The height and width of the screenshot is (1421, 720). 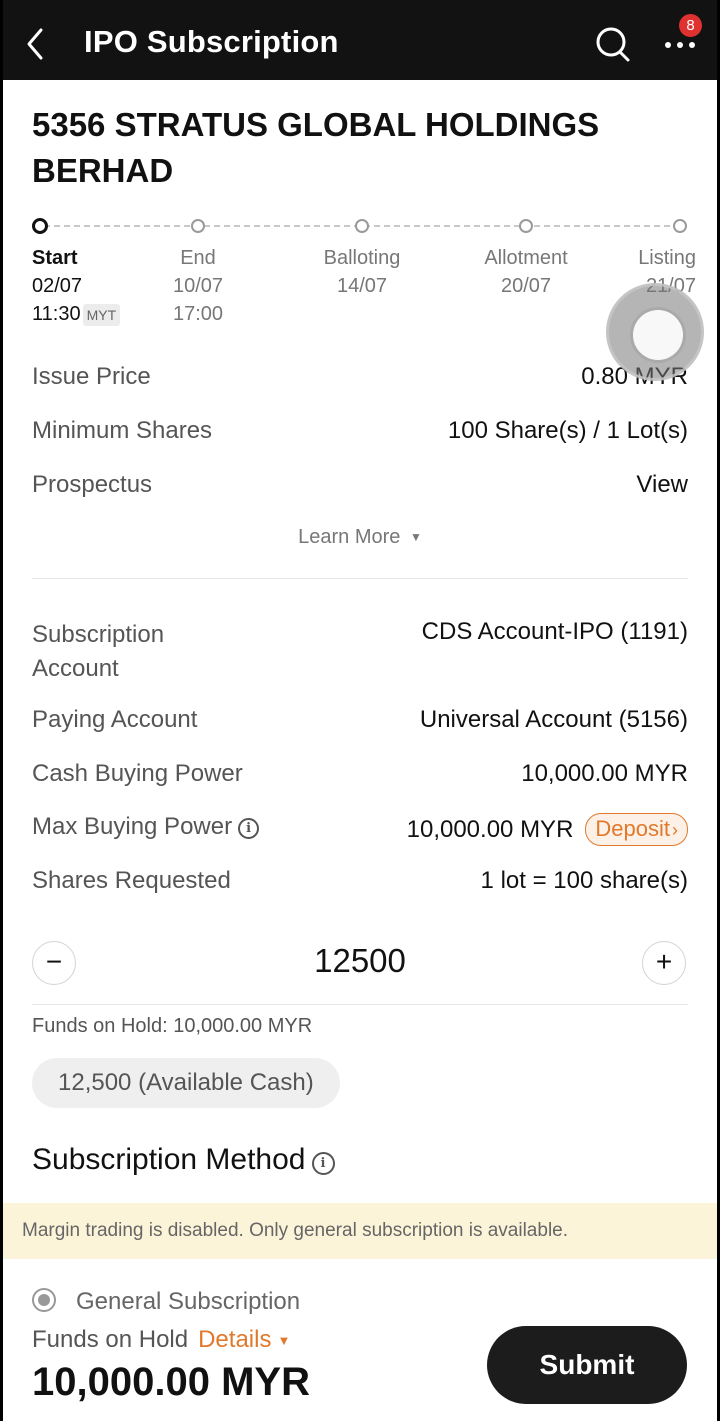 What do you see at coordinates (360, 723) in the screenshot?
I see `paying-account-row: Paying Account Universal Account (5156)` at bounding box center [360, 723].